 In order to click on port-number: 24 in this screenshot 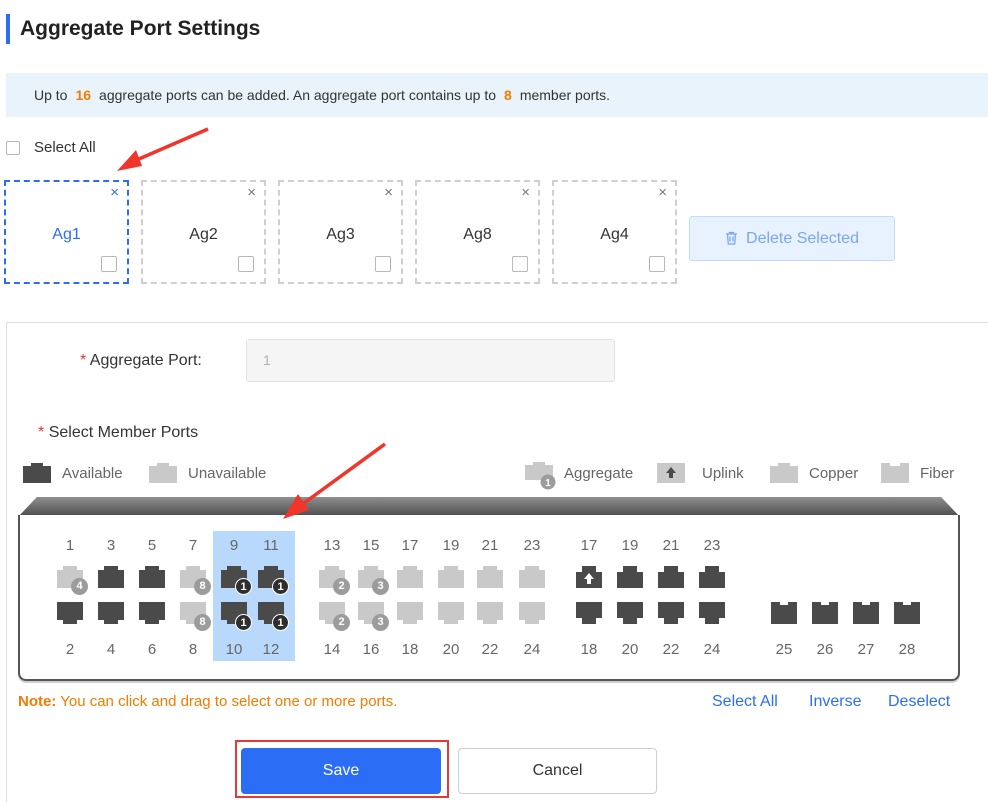, I will do `click(532, 649)`.